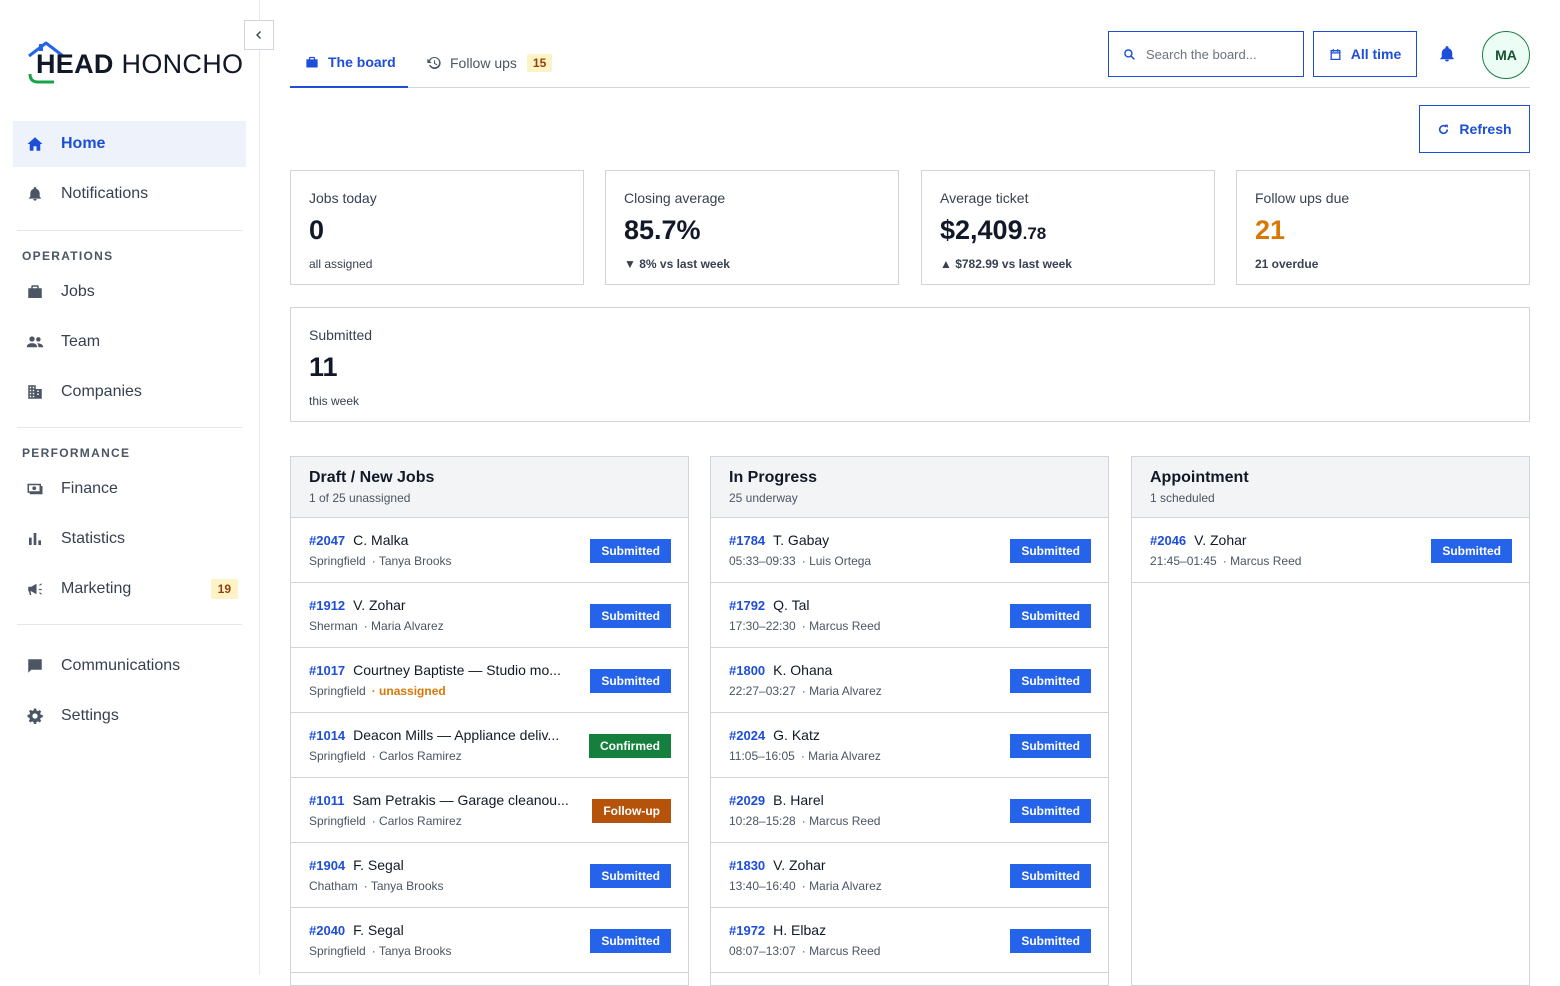 Image resolution: width=1560 pixels, height=986 pixels. I want to click on job-id-link: #1800, so click(747, 670).